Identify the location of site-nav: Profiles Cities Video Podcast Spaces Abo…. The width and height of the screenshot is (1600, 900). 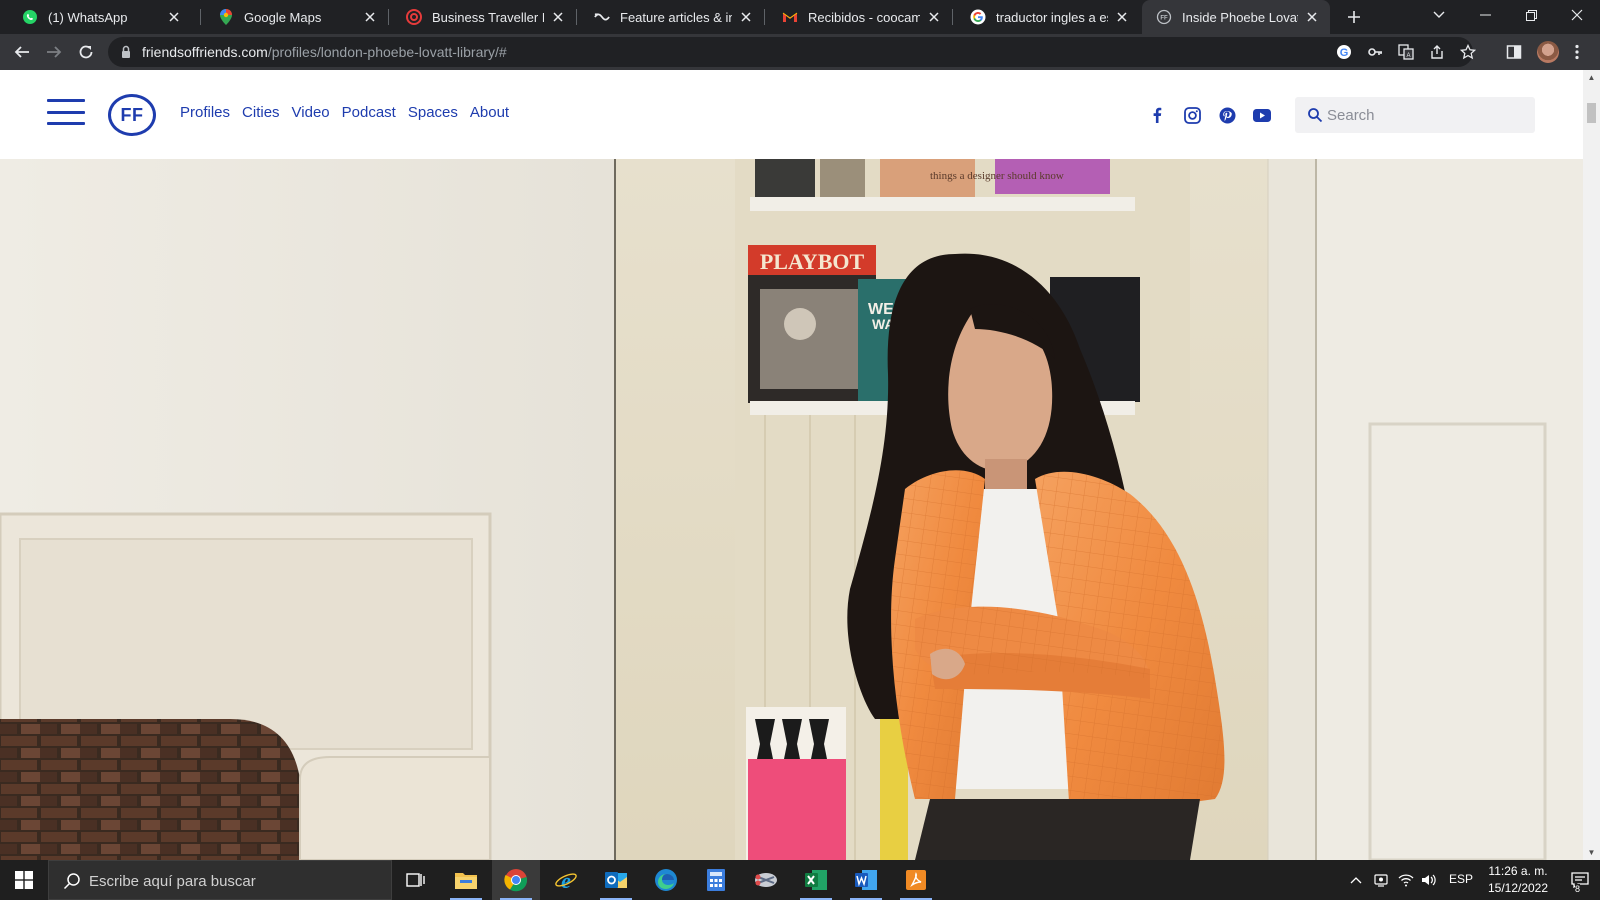
(344, 112).